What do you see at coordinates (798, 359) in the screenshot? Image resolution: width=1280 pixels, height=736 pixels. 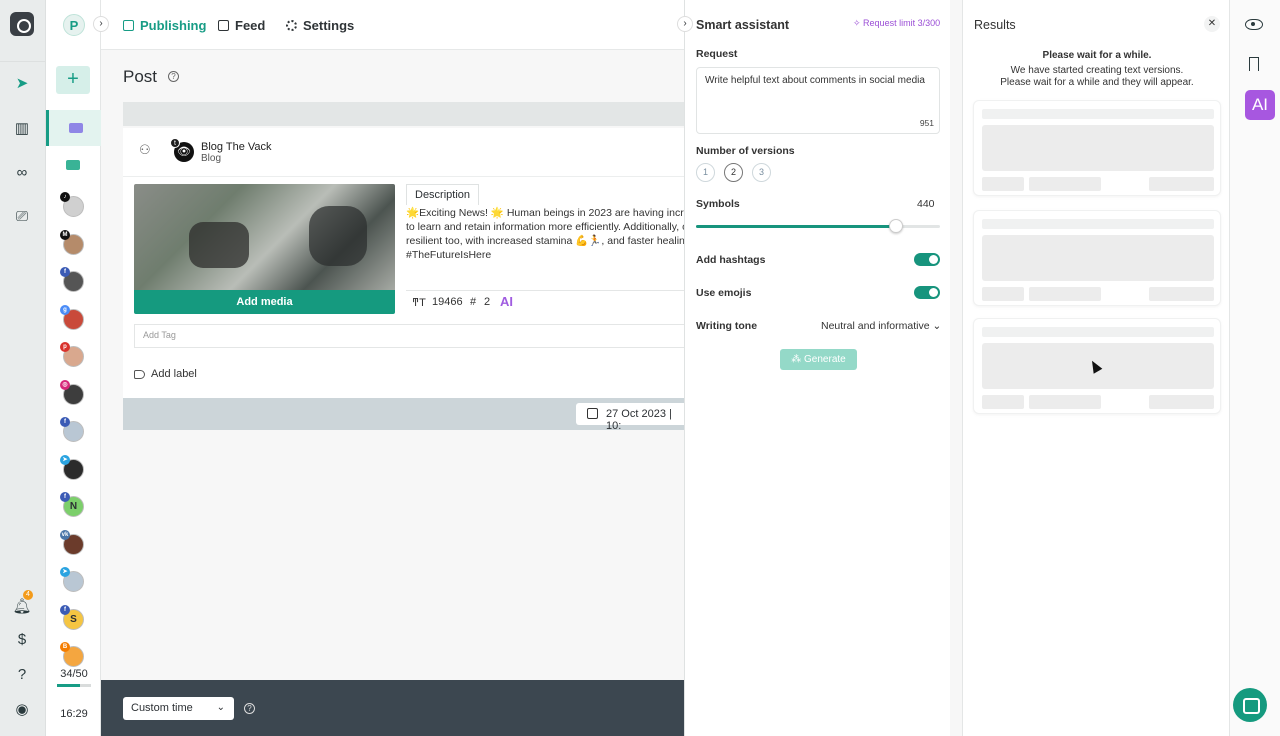 I see `magic-wand-icon: ⁂` at bounding box center [798, 359].